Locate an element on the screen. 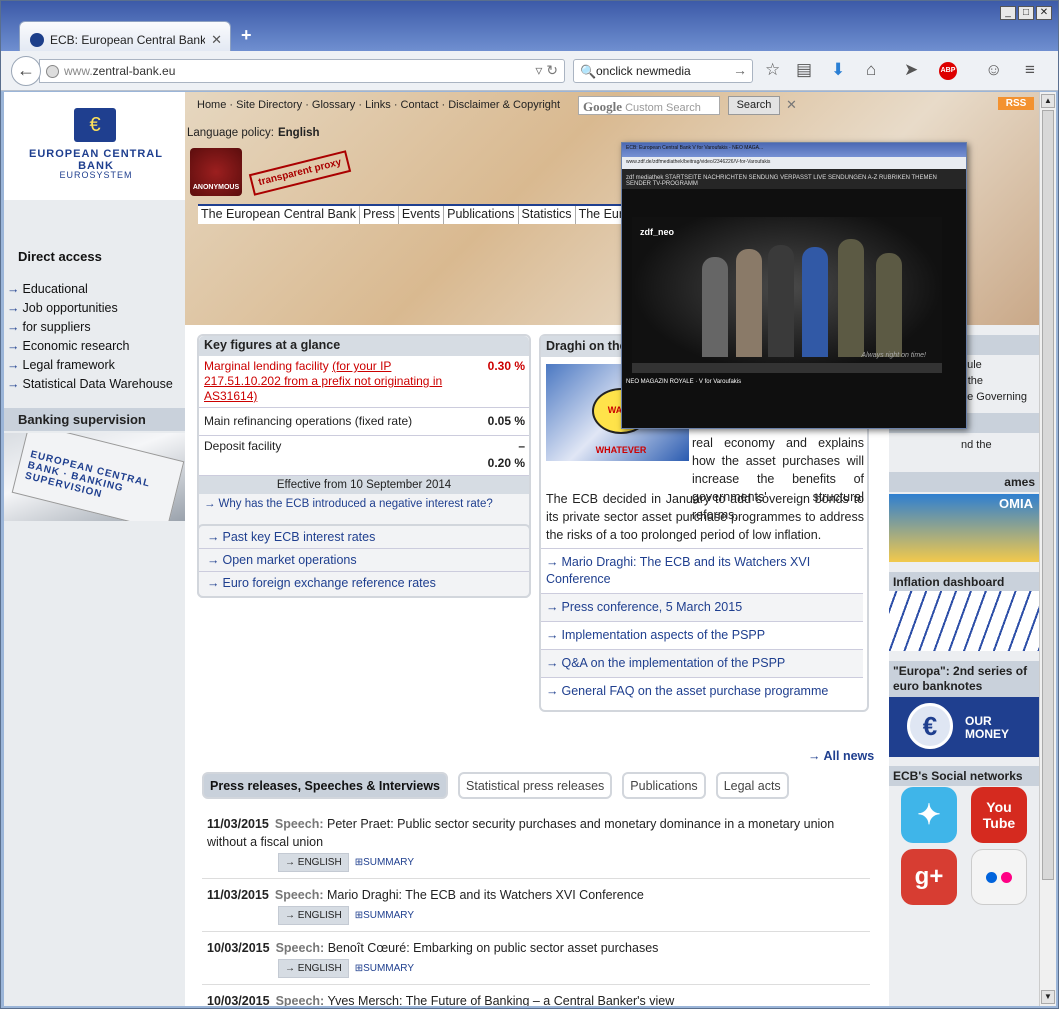 Image resolution: width=1059 pixels, height=1009 pixels. inflation-dashboard-title: Inflation dashboard is located at coordinates (964, 582).